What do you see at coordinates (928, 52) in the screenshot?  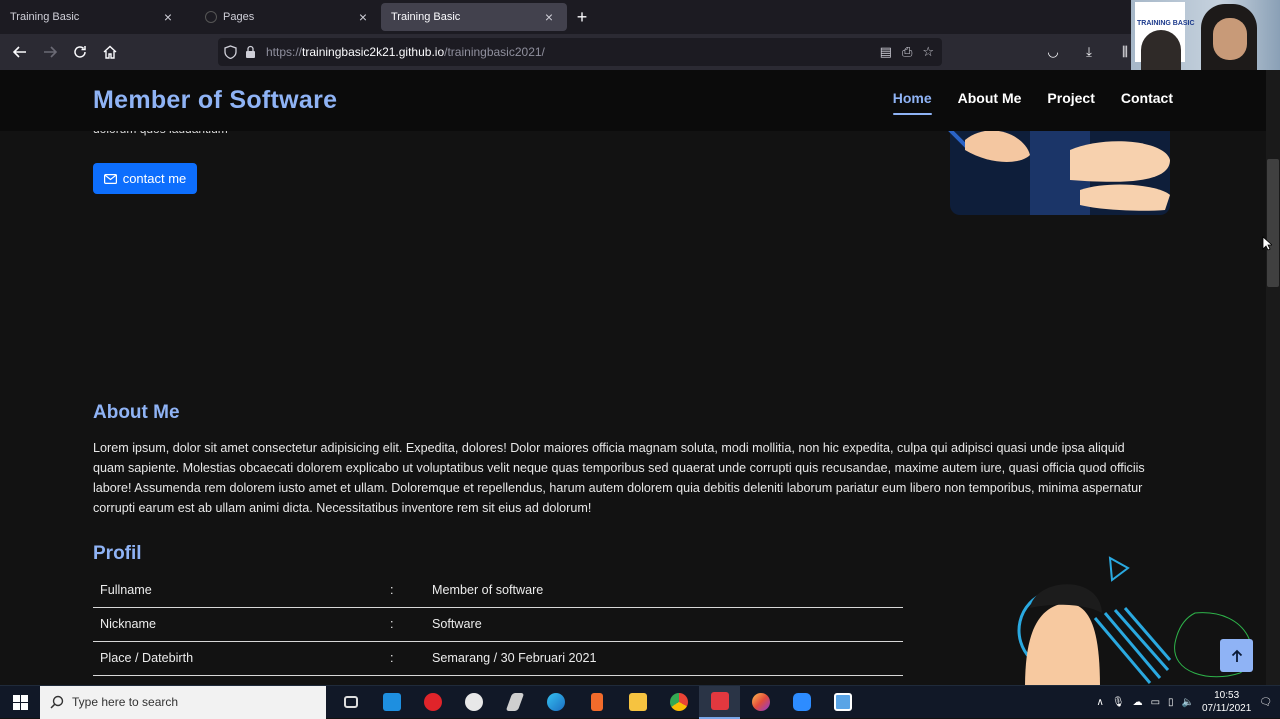 I see `bookmark-star-icon: ☆` at bounding box center [928, 52].